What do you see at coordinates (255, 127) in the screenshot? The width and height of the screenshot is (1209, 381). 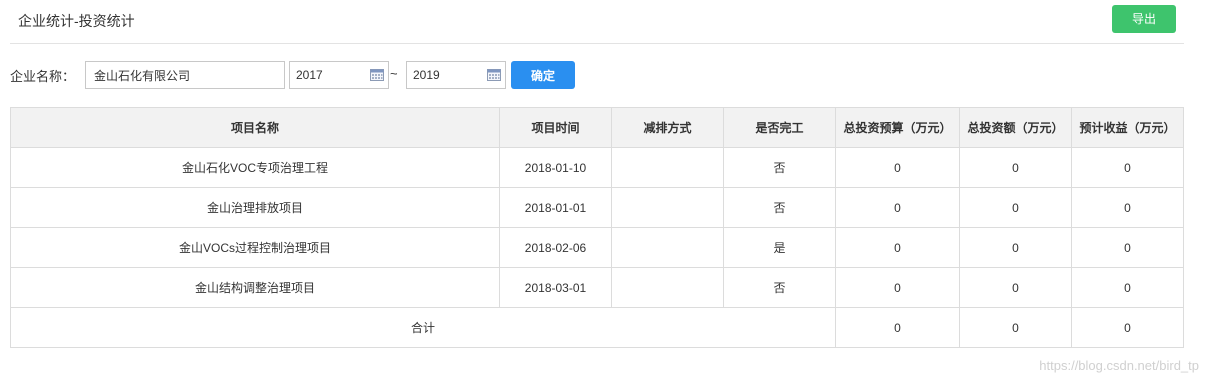 I see `column-header-project-name: 项目名称` at bounding box center [255, 127].